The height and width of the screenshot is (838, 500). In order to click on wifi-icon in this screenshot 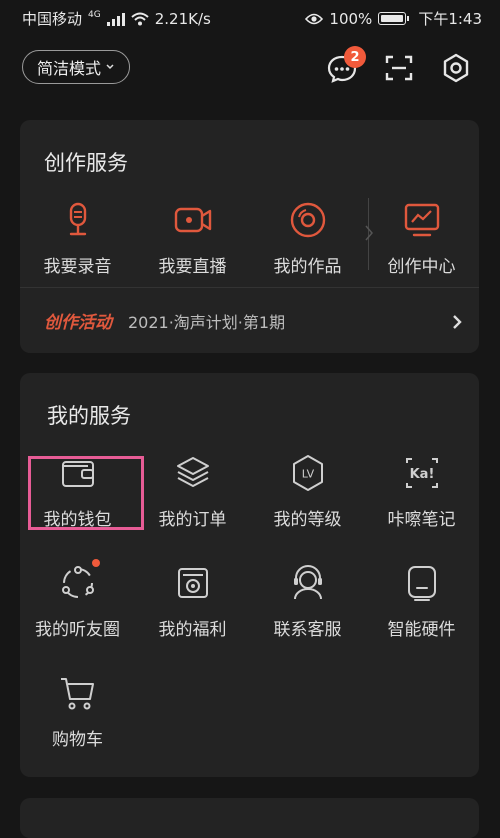, I will do `click(140, 18)`.